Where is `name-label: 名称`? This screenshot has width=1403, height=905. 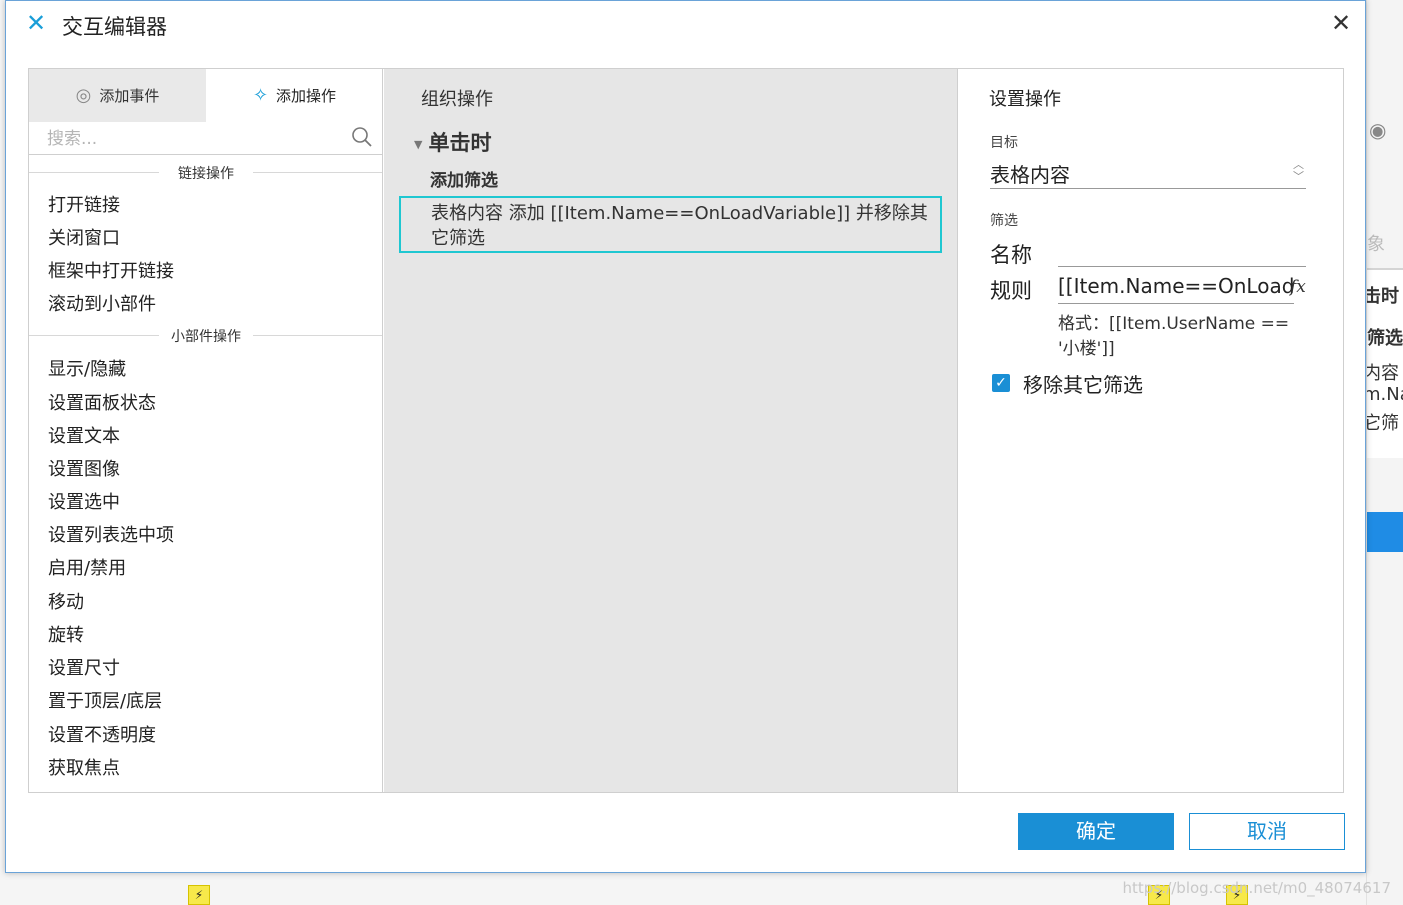 name-label: 名称 is located at coordinates (1011, 255).